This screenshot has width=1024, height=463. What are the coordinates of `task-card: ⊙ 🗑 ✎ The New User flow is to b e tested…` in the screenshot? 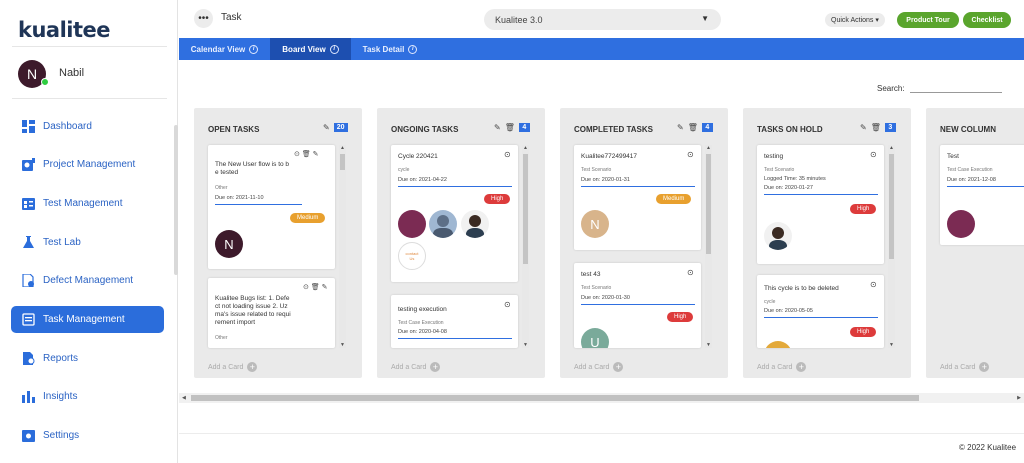 It's located at (271, 207).